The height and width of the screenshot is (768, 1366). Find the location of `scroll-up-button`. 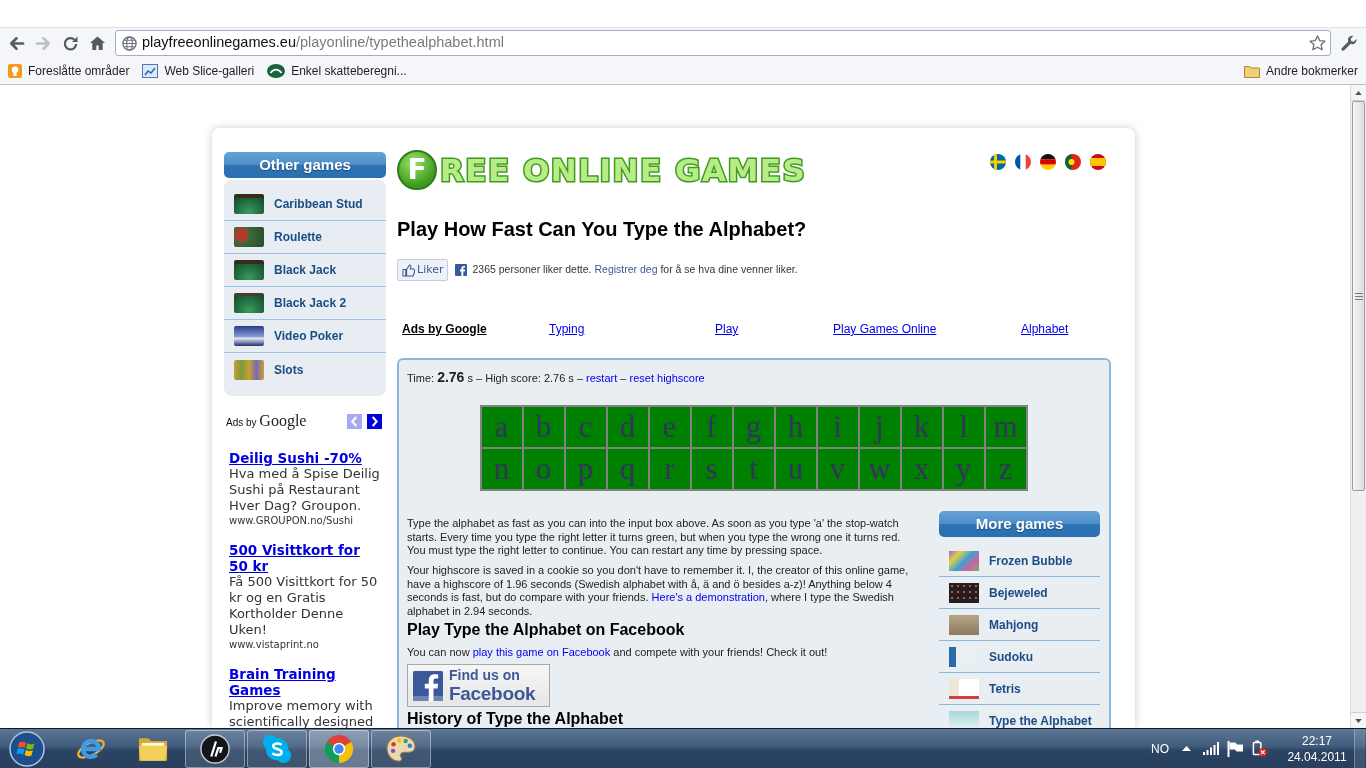

scroll-up-button is located at coordinates (1358, 93).